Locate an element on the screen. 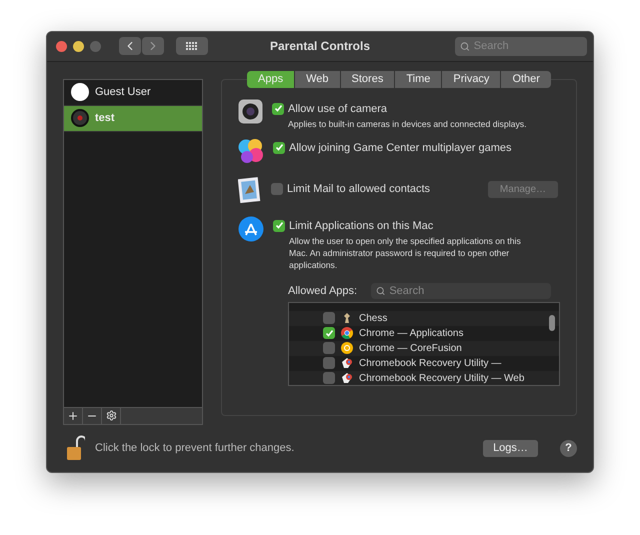  user-name: Guest User is located at coordinates (123, 92).